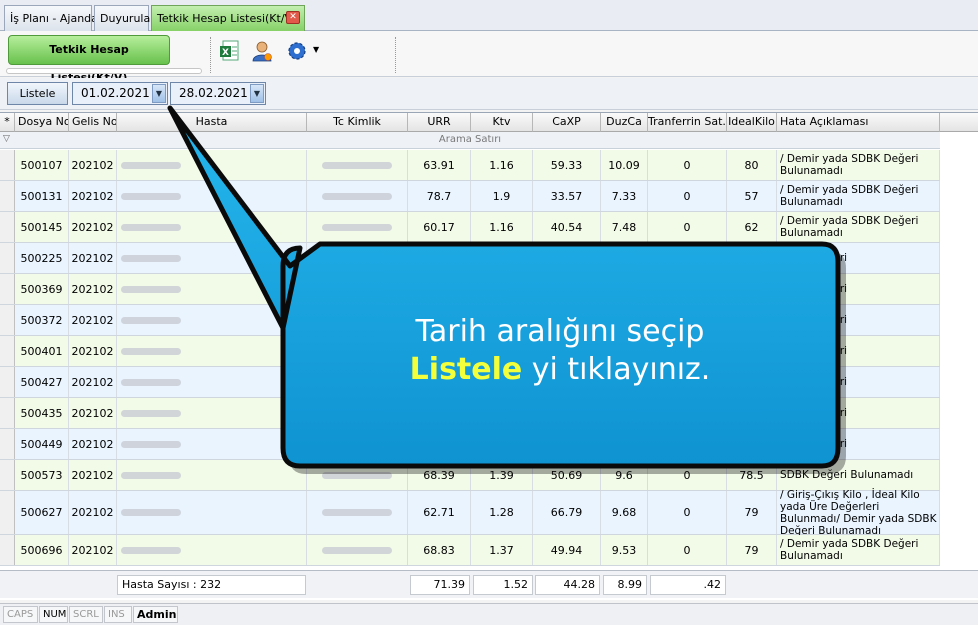 This screenshot has height=625, width=978. Describe the element at coordinates (155, 614) in the screenshot. I see `user-name: Admin` at that location.